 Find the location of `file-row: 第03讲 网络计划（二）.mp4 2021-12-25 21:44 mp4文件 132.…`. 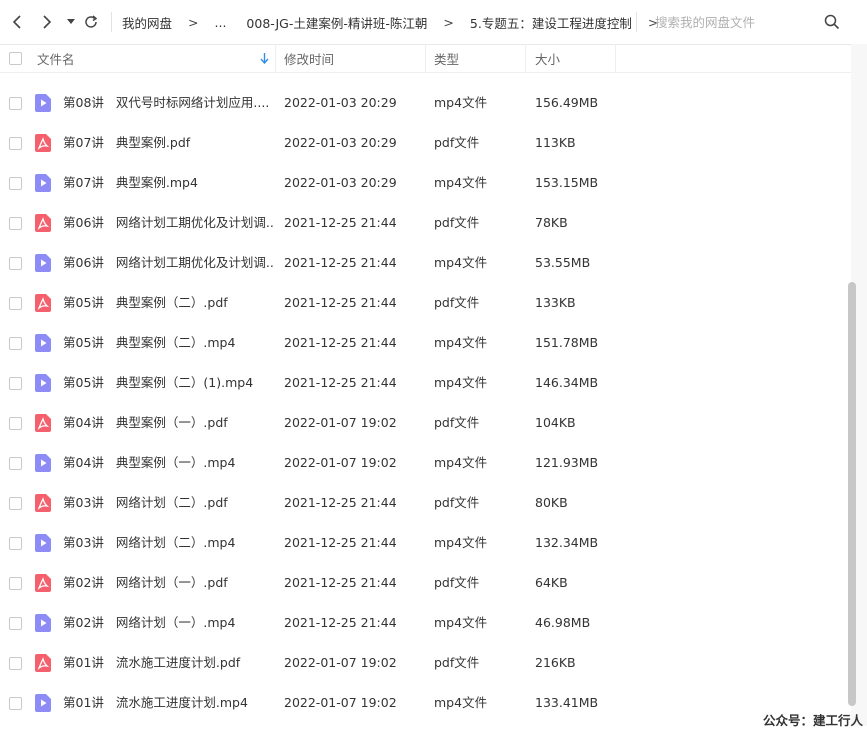

file-row: 第03讲 网络计划（二）.mp4 2021-12-25 21:44 mp4文件 132.… is located at coordinates (425, 543).